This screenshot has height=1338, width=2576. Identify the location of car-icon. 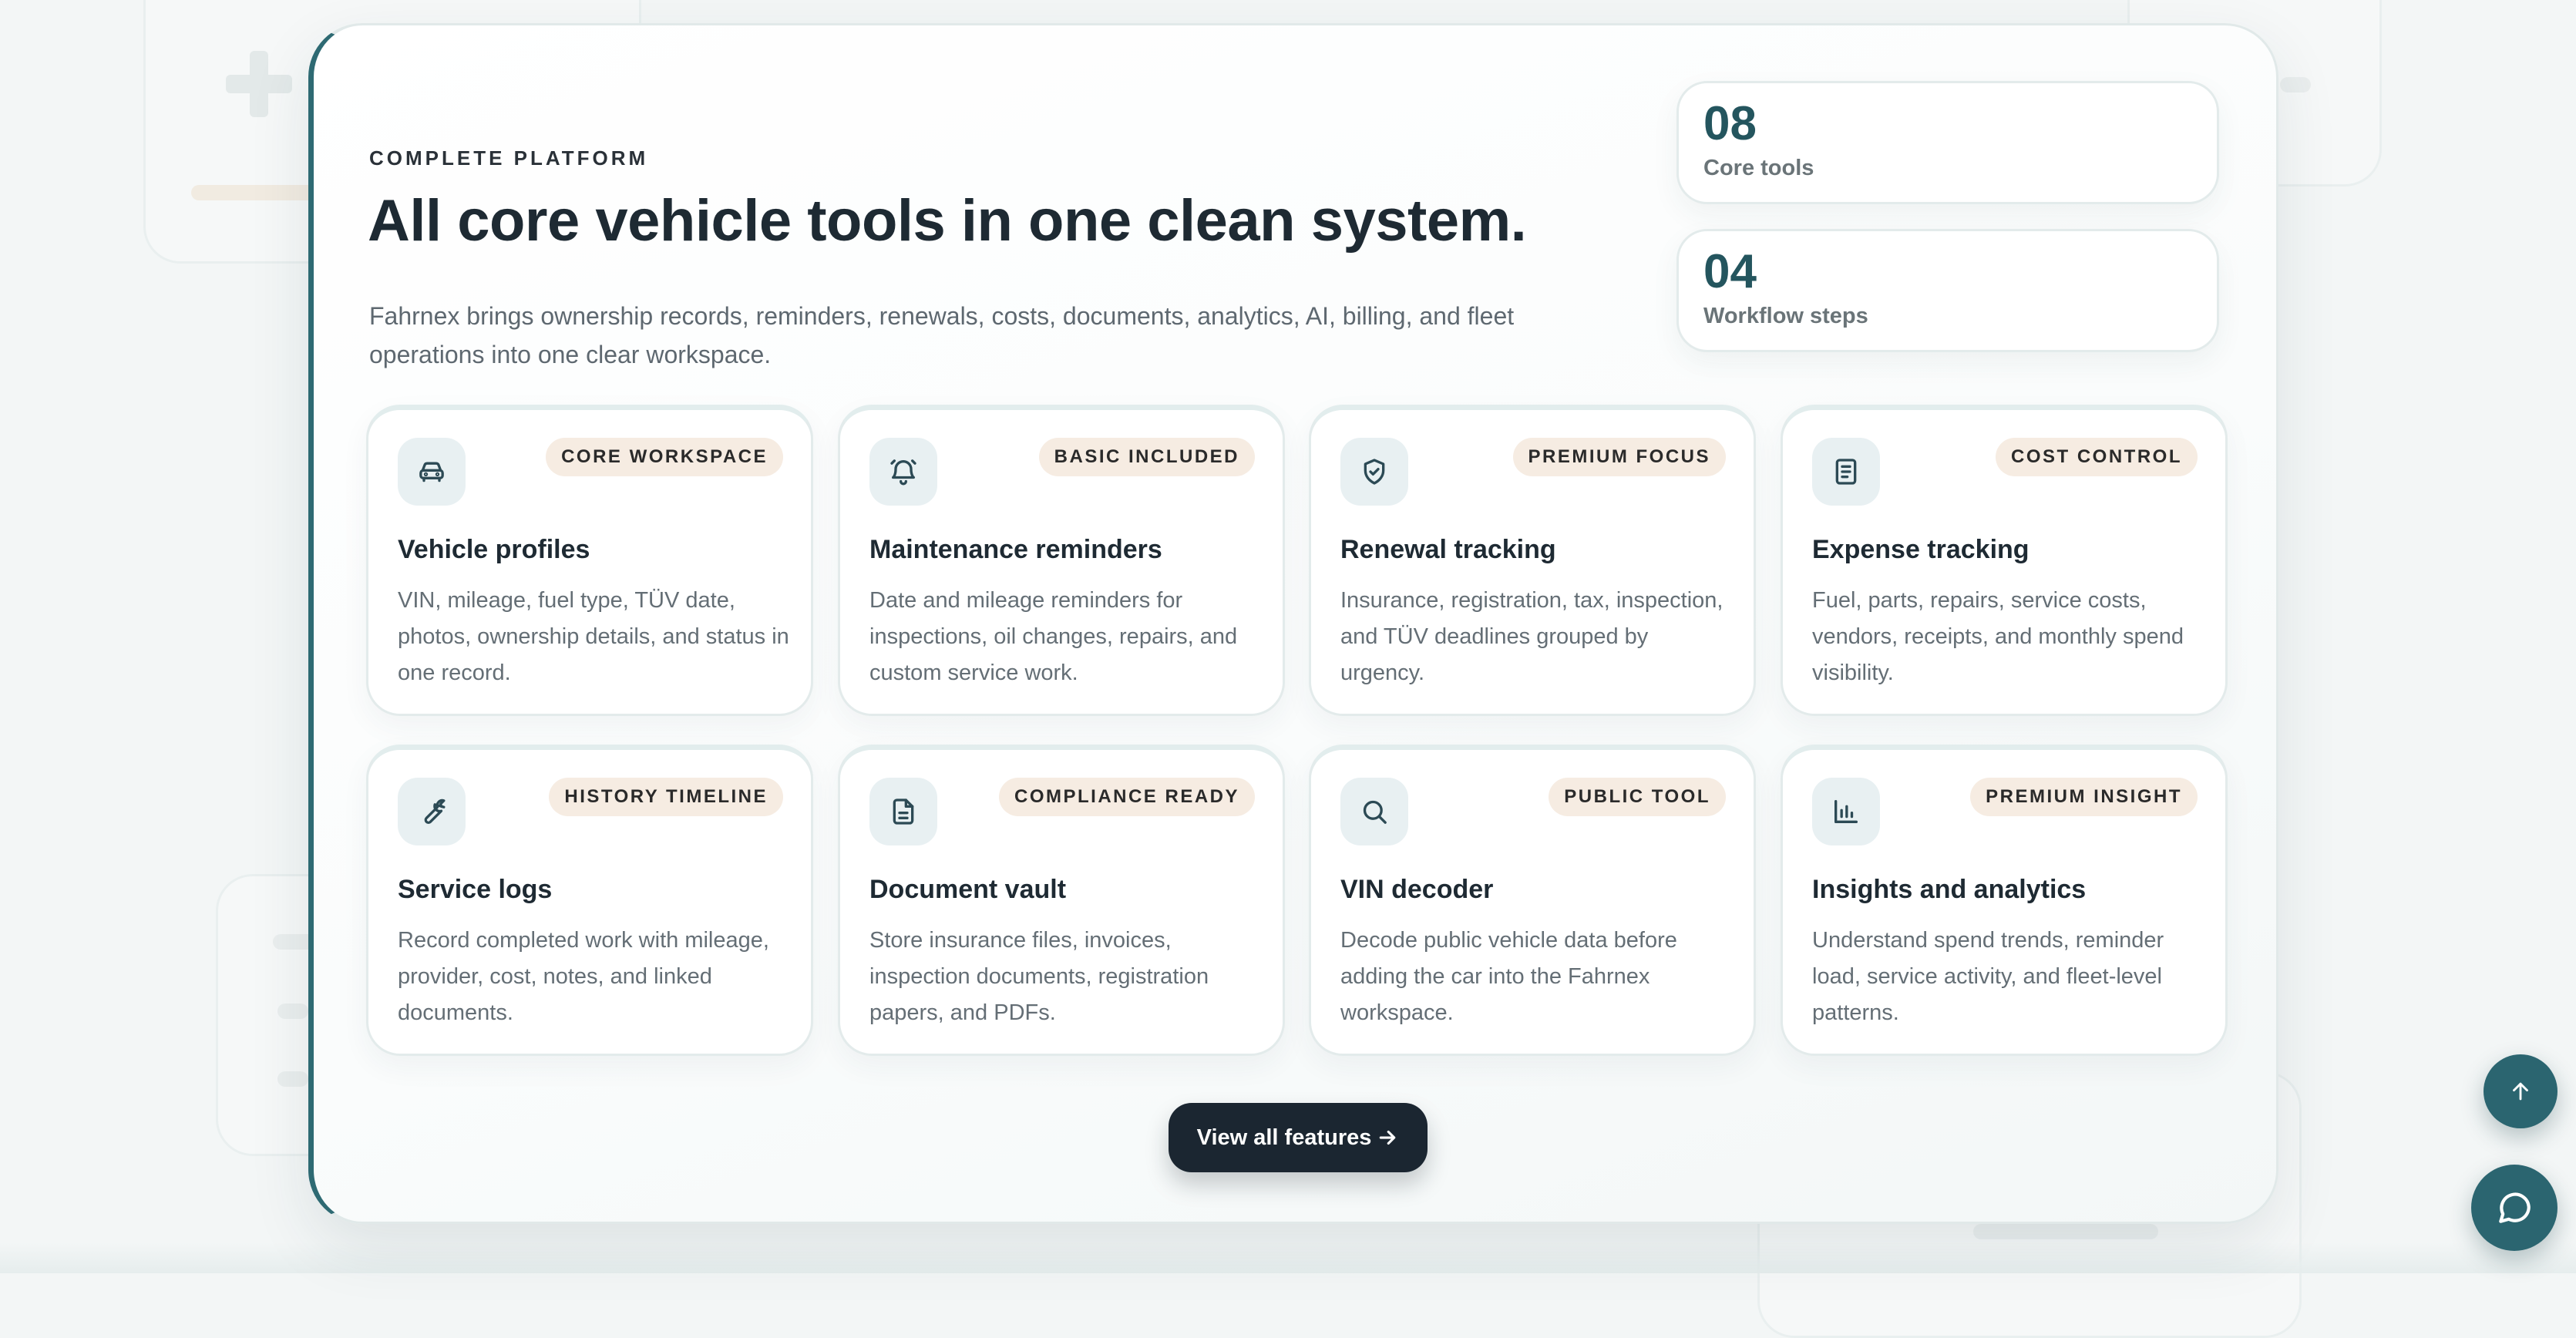
(432, 472).